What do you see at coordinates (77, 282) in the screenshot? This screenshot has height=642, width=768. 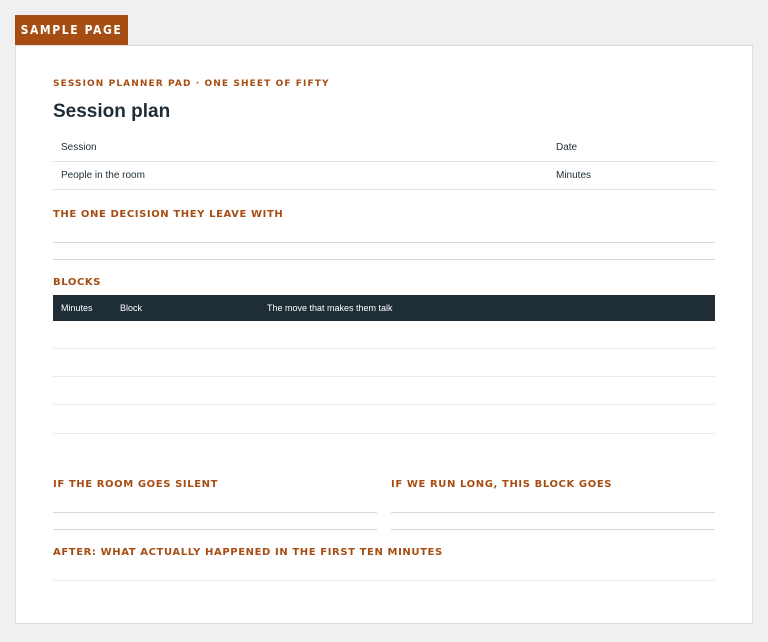 I see `blocks-heading: BLOCKS` at bounding box center [77, 282].